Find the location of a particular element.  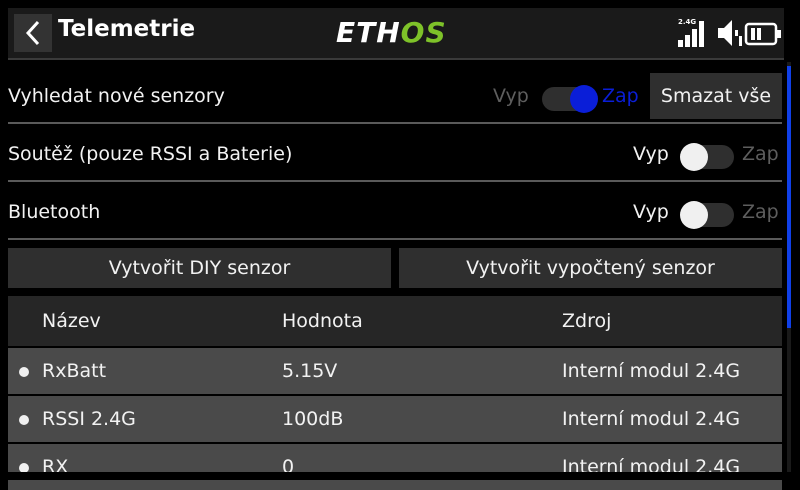

sensor-value: 5.15V is located at coordinates (310, 371).